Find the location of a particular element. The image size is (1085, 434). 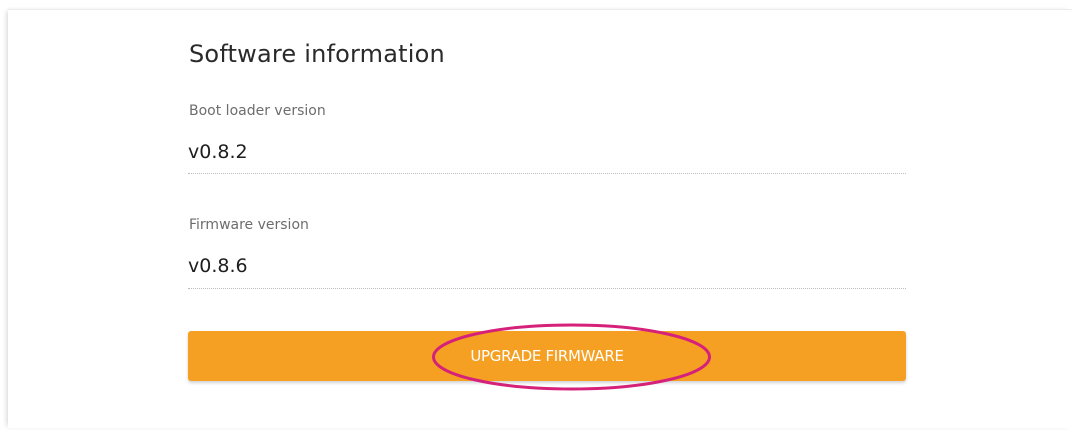

firmware-version-label: Firmware version is located at coordinates (249, 225).